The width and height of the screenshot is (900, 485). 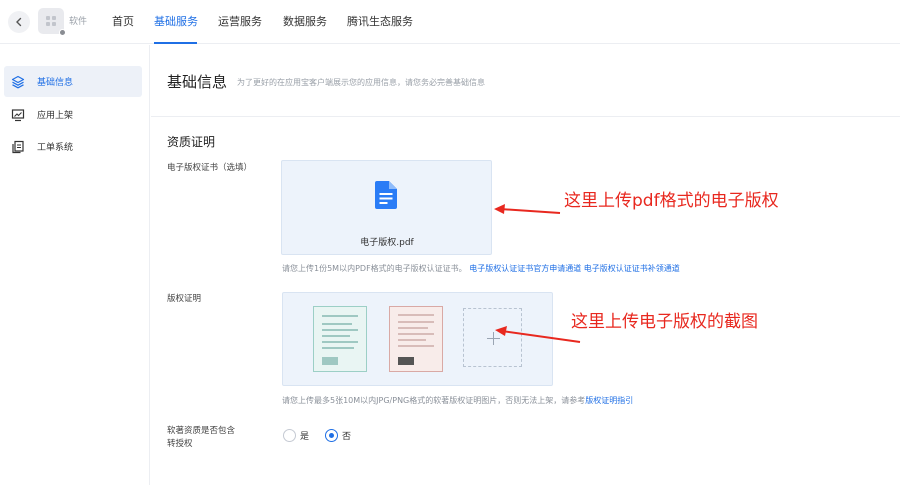 I want to click on transfer-label-line1: 软著资质是否包含, so click(x=201, y=431).